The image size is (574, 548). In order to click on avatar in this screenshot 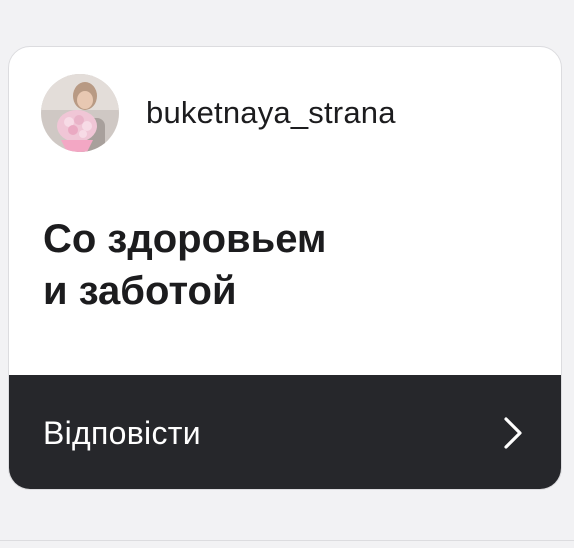, I will do `click(80, 113)`.